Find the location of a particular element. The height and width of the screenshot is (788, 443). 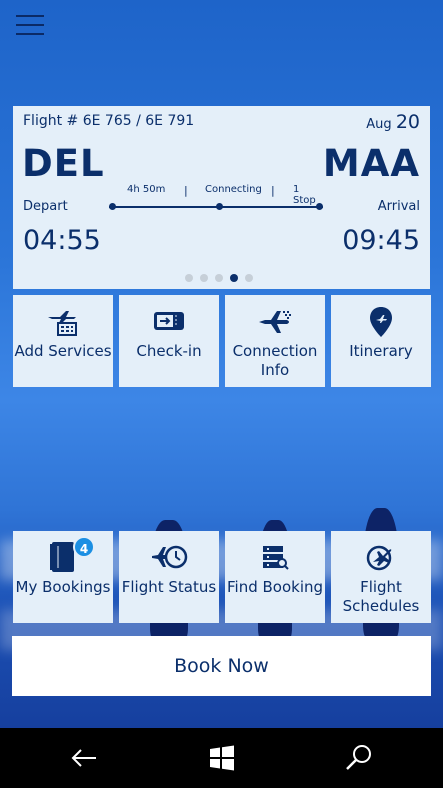

arrival-time: 09:45 is located at coordinates (381, 240).